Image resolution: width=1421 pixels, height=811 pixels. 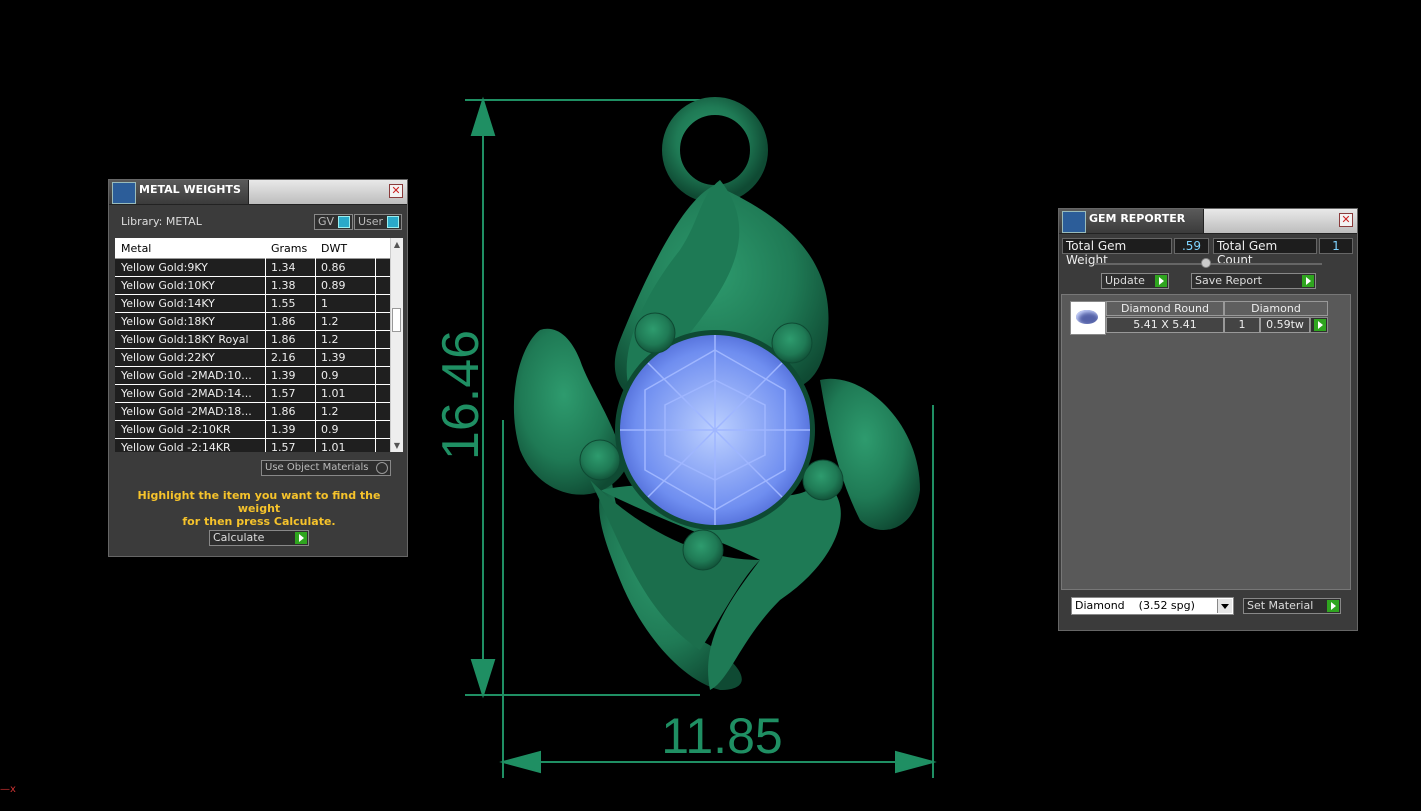 I want to click on metal-name-cell: Yellow Gold:18KY Royal, so click(x=185, y=339).